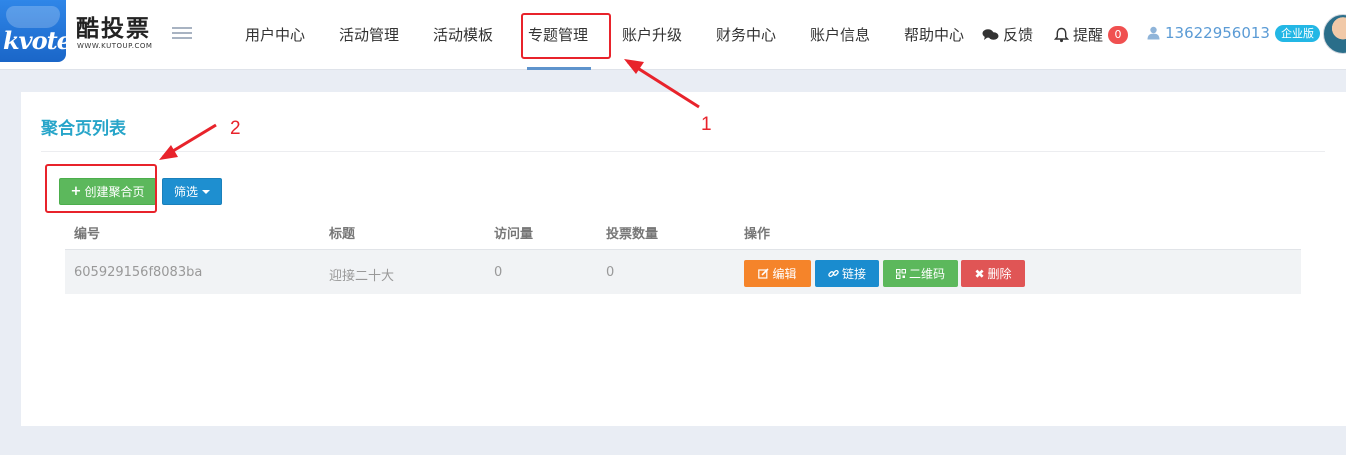 This screenshot has height=455, width=1346. I want to click on create-aggregate-page-button: + 创建聚合页, so click(107, 191).